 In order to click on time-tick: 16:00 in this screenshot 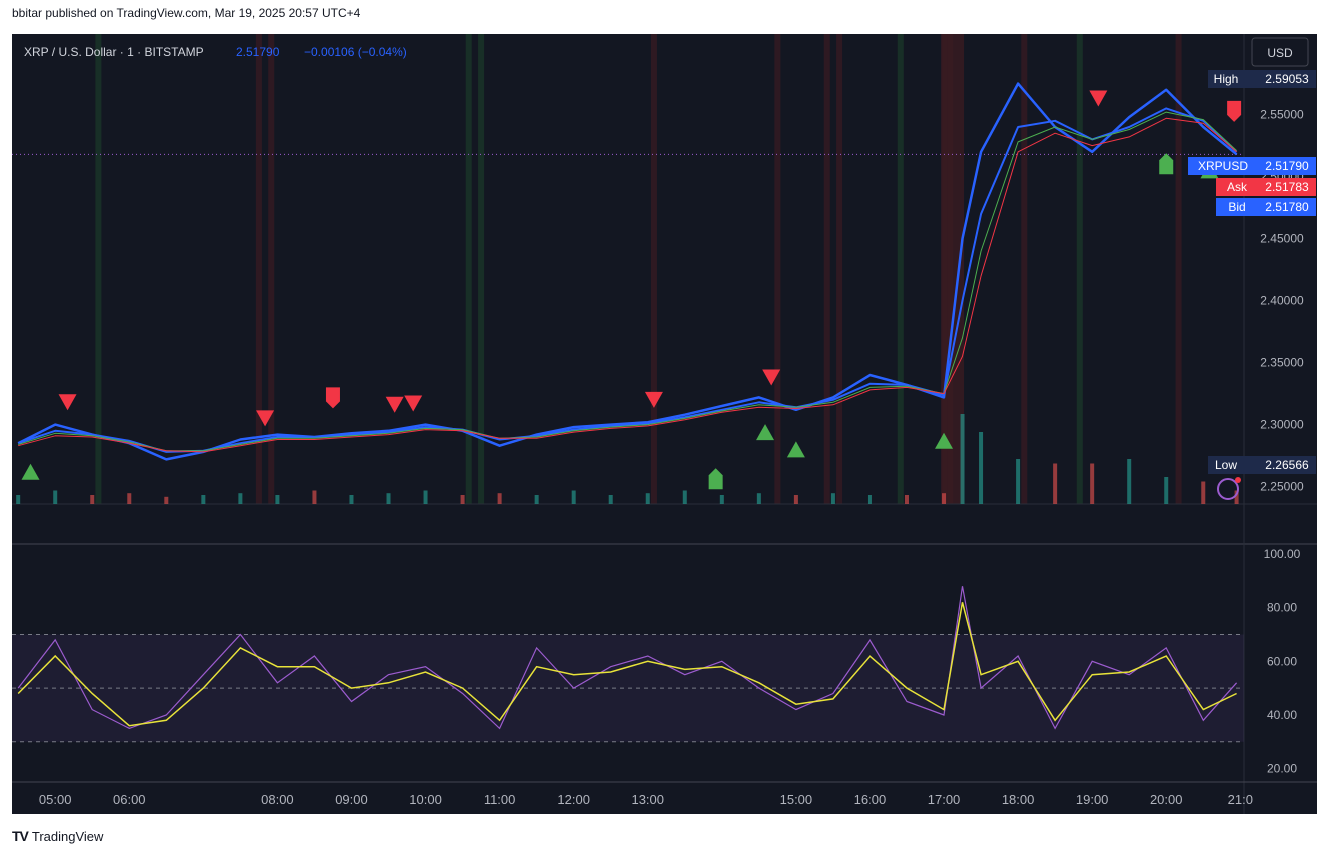, I will do `click(870, 799)`.